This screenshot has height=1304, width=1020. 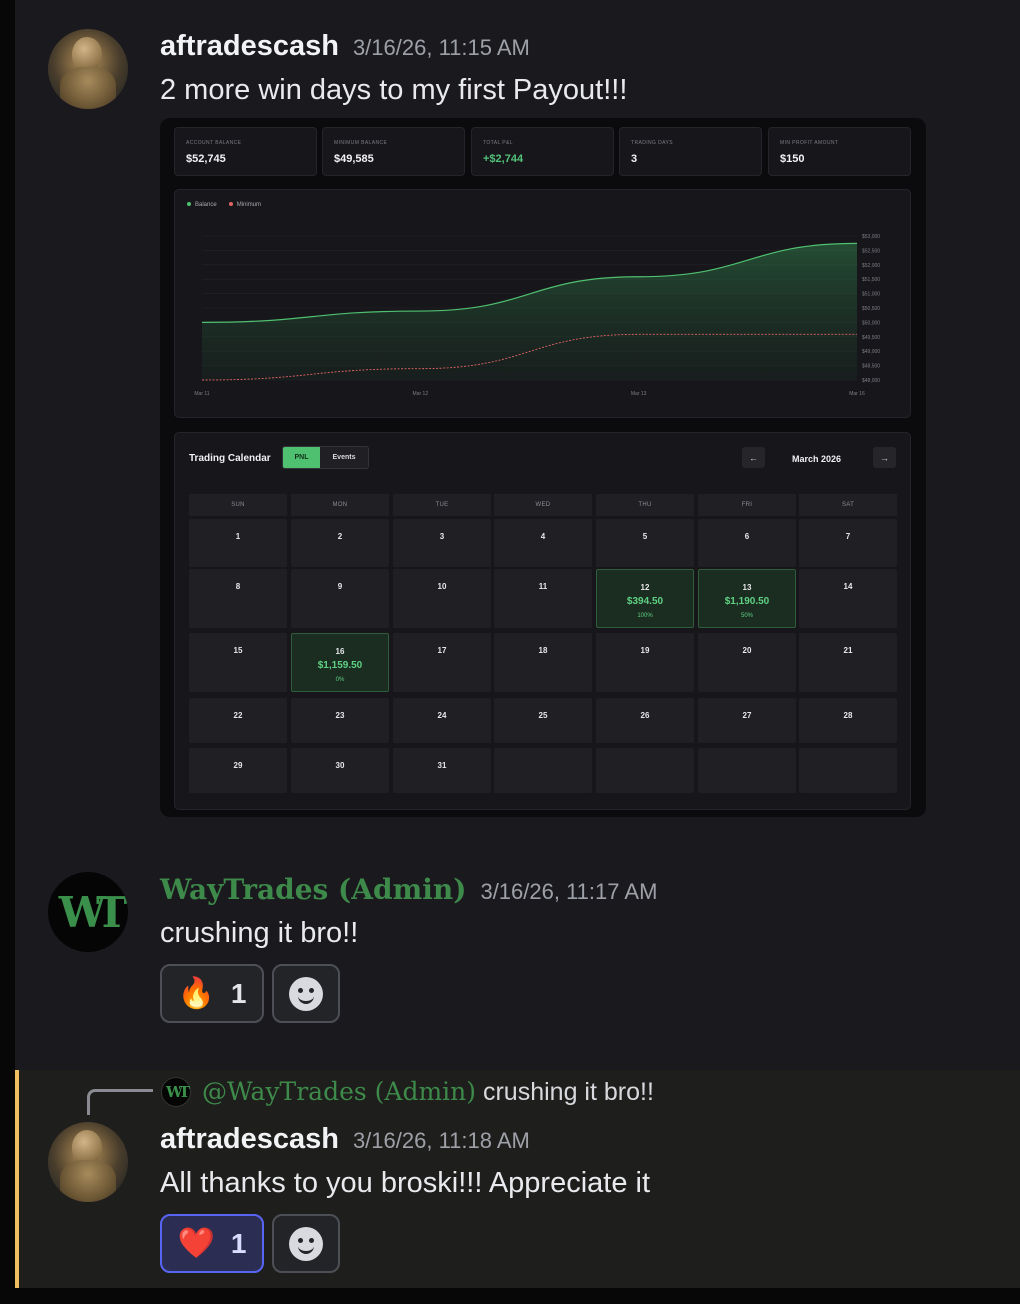 What do you see at coordinates (238, 720) in the screenshot?
I see `calendar-day: 22` at bounding box center [238, 720].